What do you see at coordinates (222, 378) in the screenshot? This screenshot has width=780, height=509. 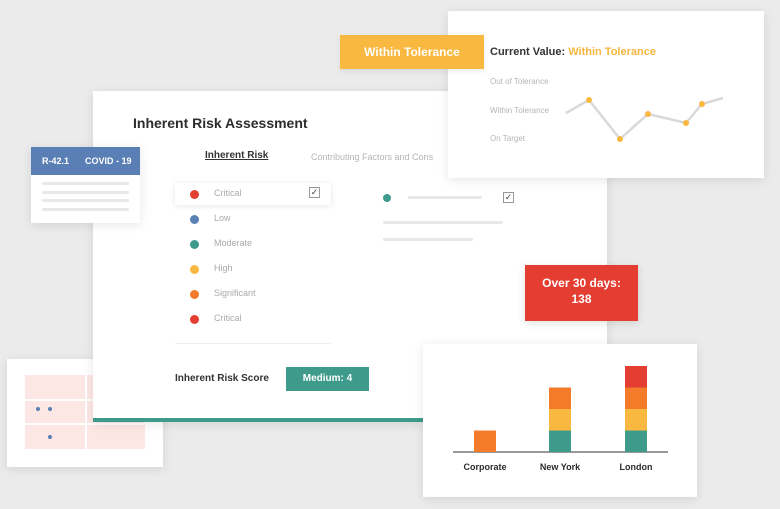 I see `inherent-risk-score-label: Inherent Risk Score` at bounding box center [222, 378].